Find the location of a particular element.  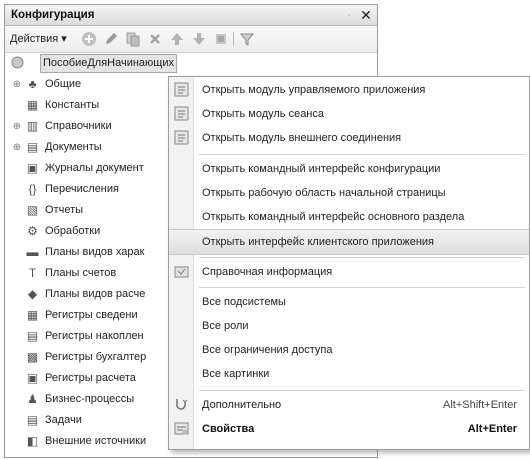

menu-item-label: Открыть модуль сеанса is located at coordinates (263, 114).